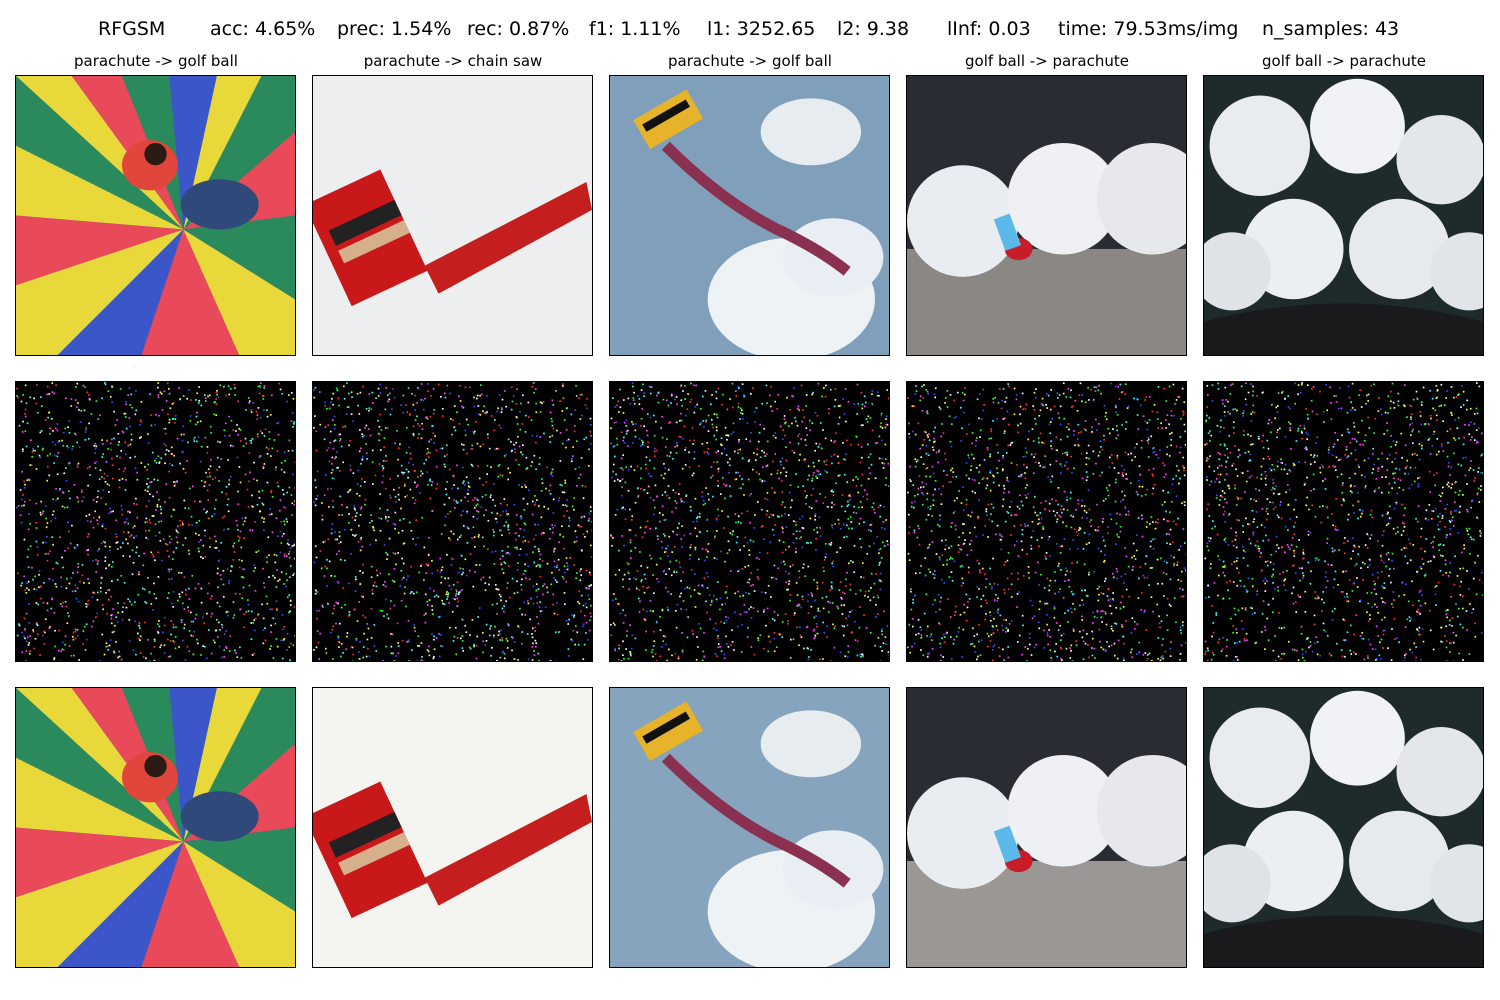 This screenshot has width=1500, height=1000. Describe the element at coordinates (749, 827) in the screenshot. I see `adversarial-image-3-skydiver-smoke` at that location.